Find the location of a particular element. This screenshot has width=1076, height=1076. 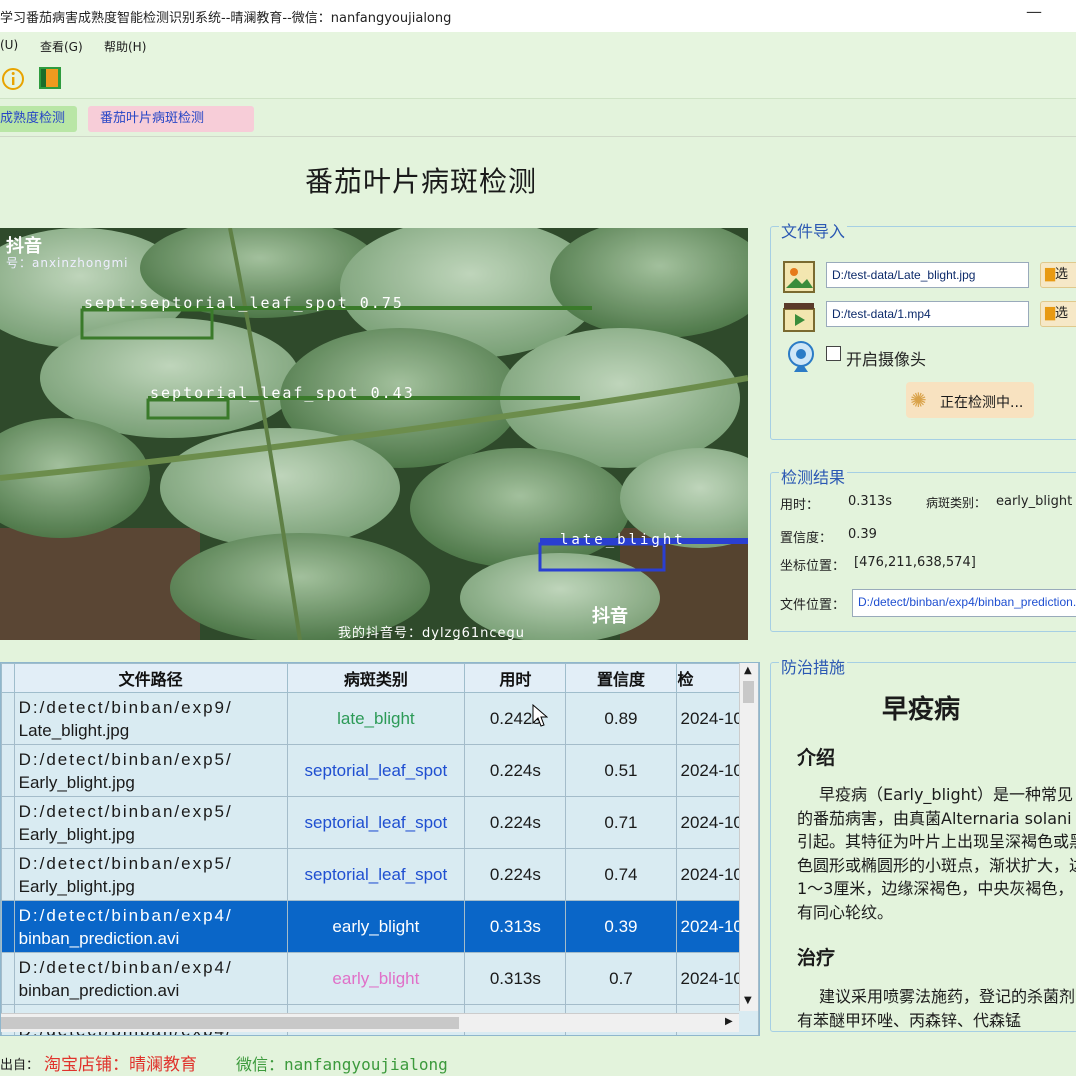

select-video-button: ▇选 is located at coordinates (1058, 314).